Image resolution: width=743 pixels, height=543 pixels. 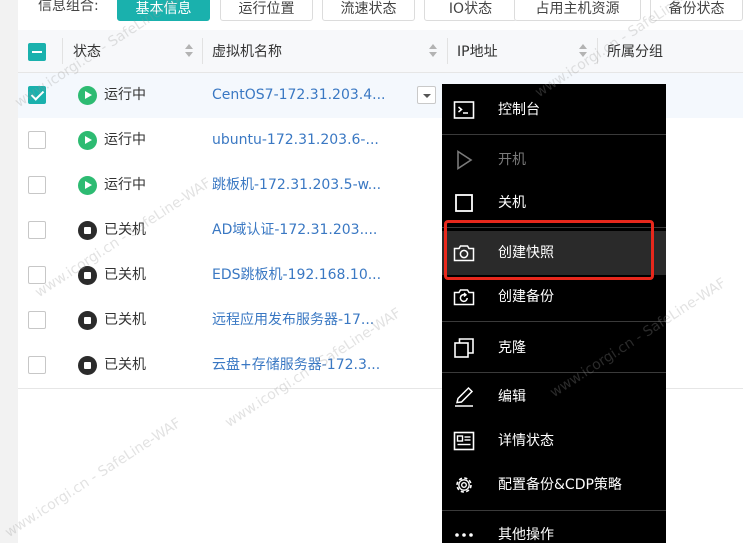 I want to click on filter-flow-status-button: 流速状态, so click(x=368, y=10).